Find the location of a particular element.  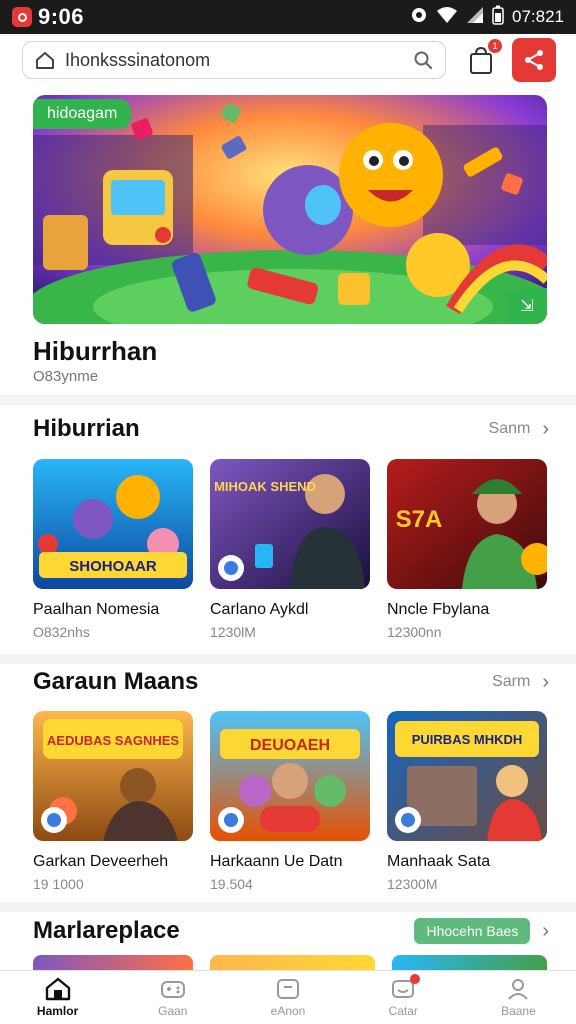

section-header: Garaun Maans Sarm › is located at coordinates (291, 682).